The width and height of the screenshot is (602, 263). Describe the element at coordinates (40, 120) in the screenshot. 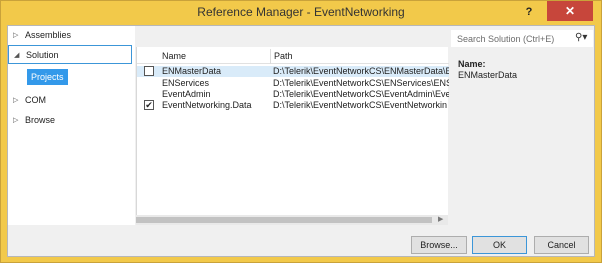

I see `nav-item-label: Browse` at that location.